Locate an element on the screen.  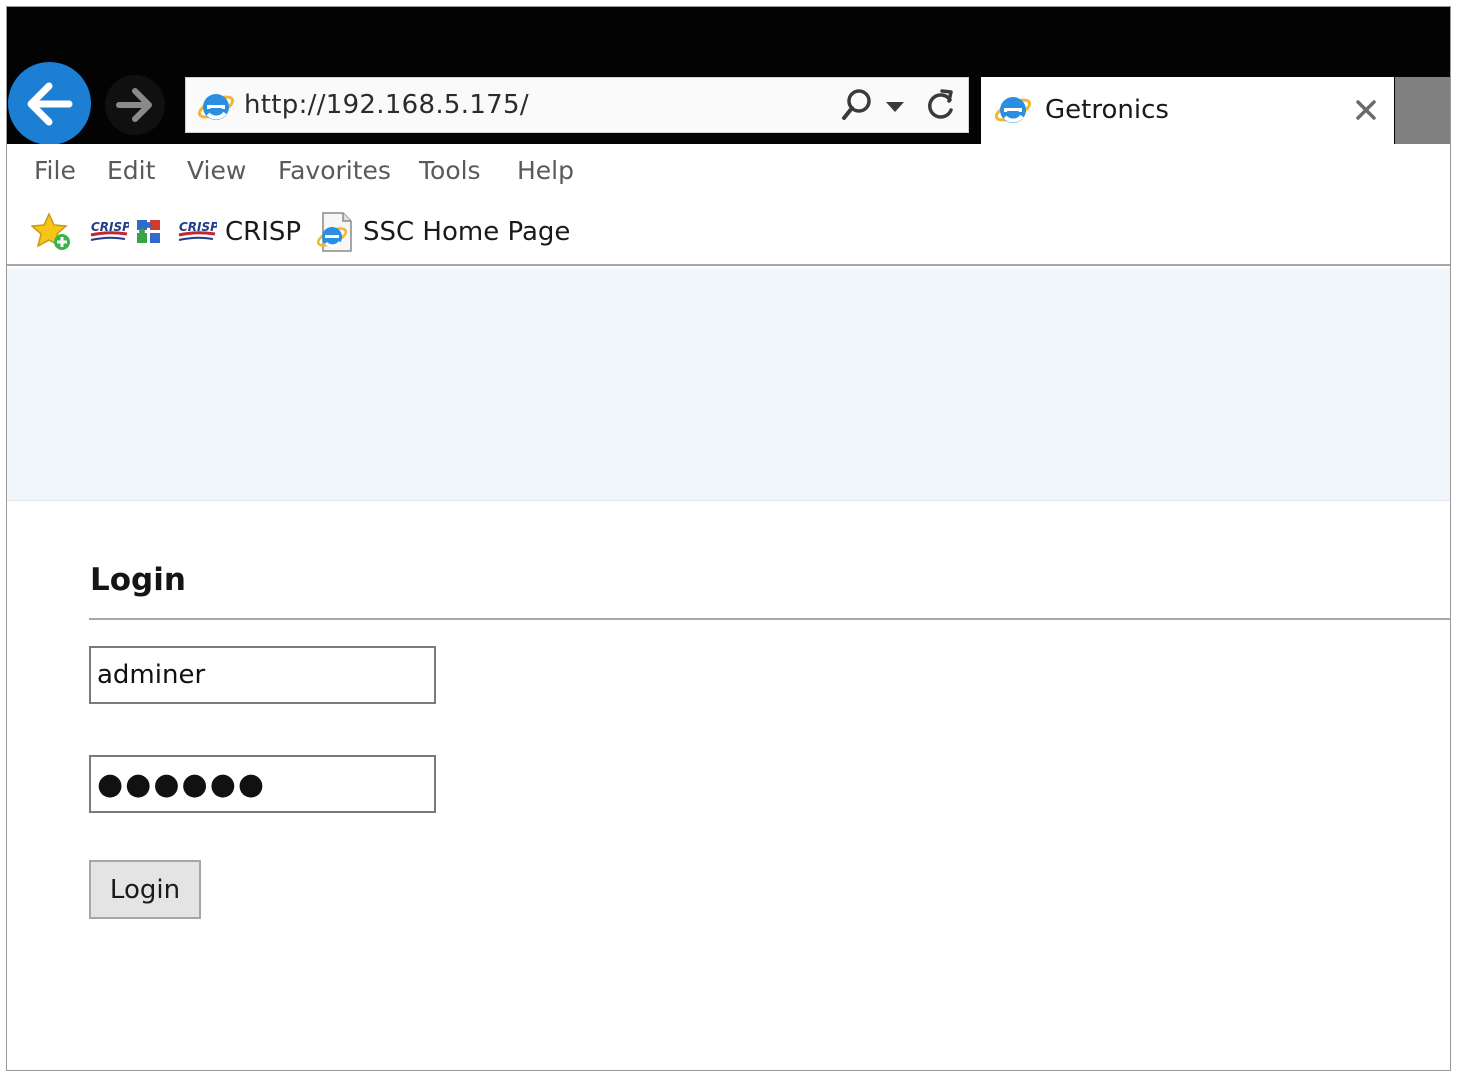
star-add-icon is located at coordinates (50, 231).